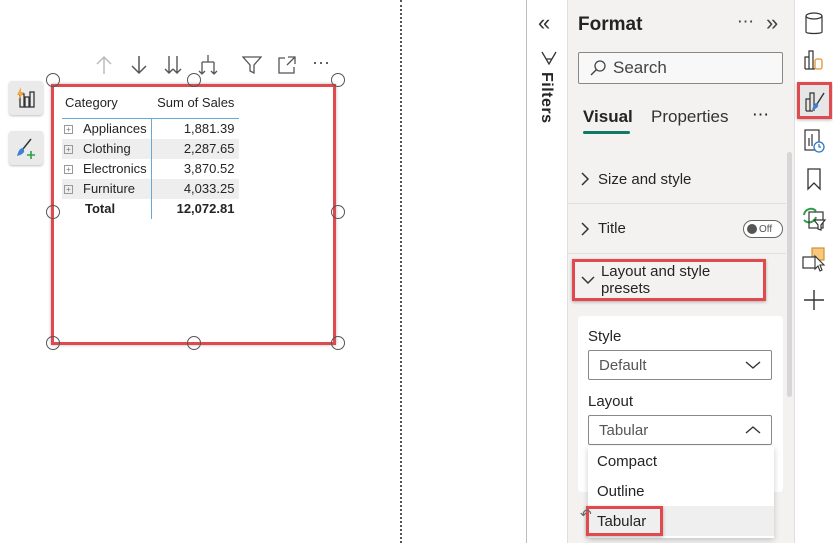  What do you see at coordinates (605, 336) in the screenshot?
I see `style-label: Style` at bounding box center [605, 336].